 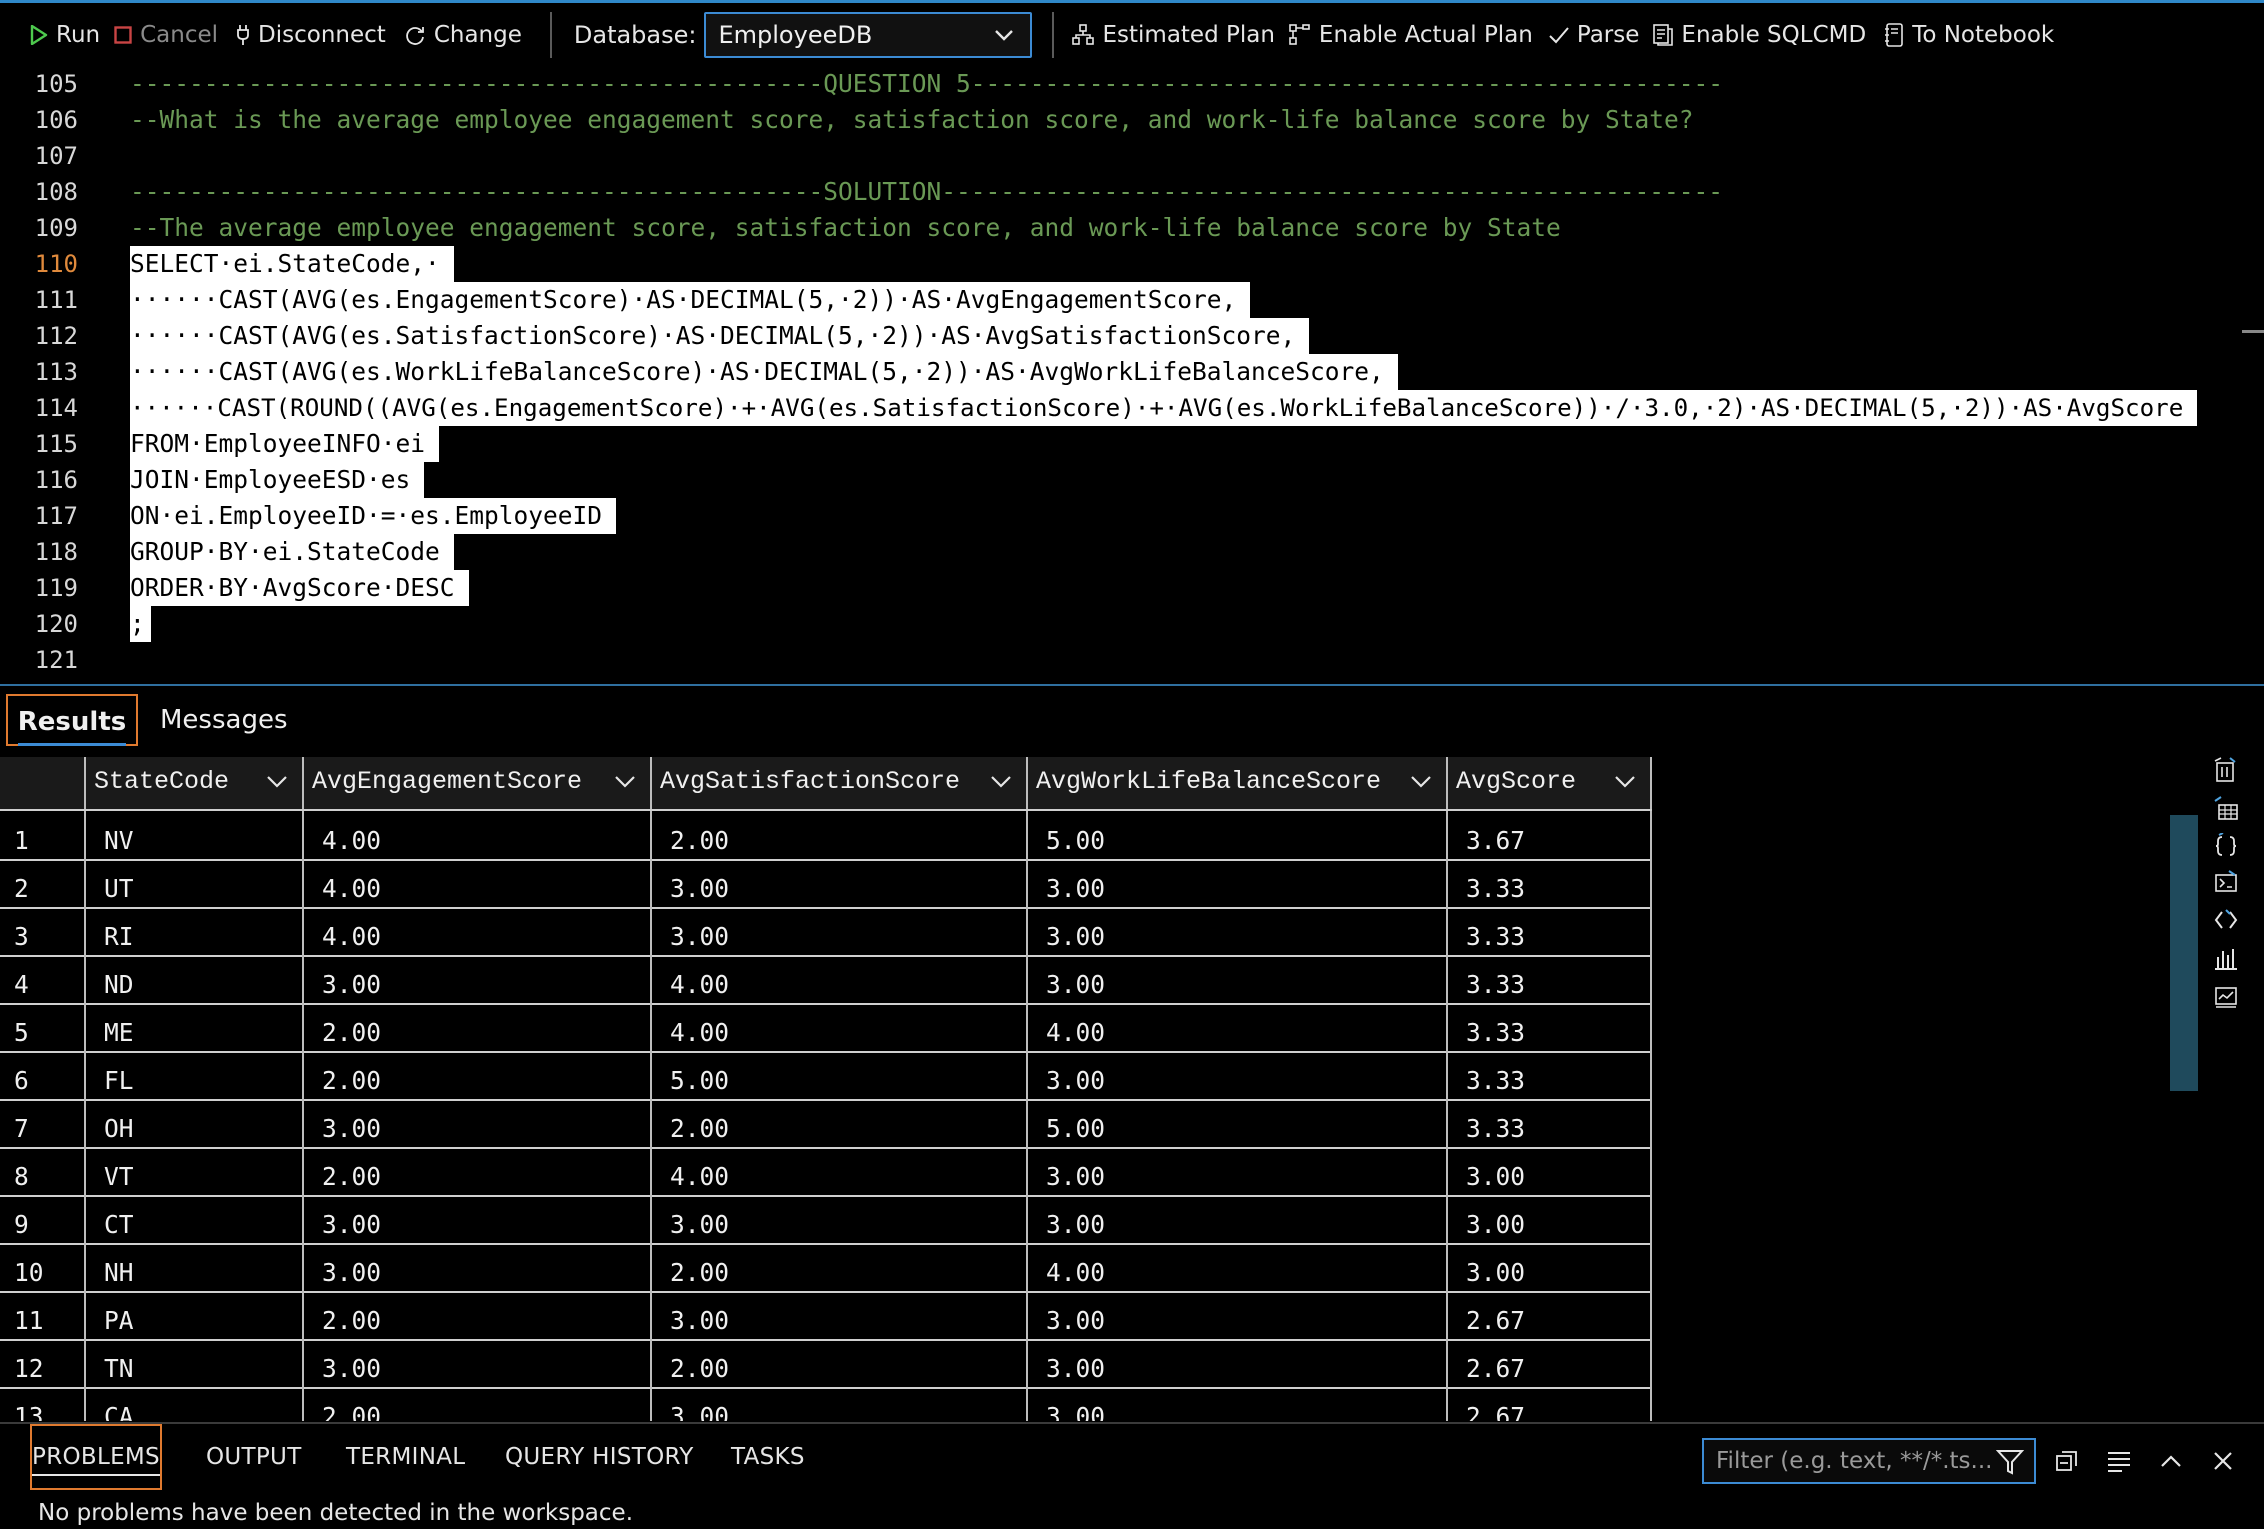 I want to click on cancel-button: Cancel, so click(x=166, y=35).